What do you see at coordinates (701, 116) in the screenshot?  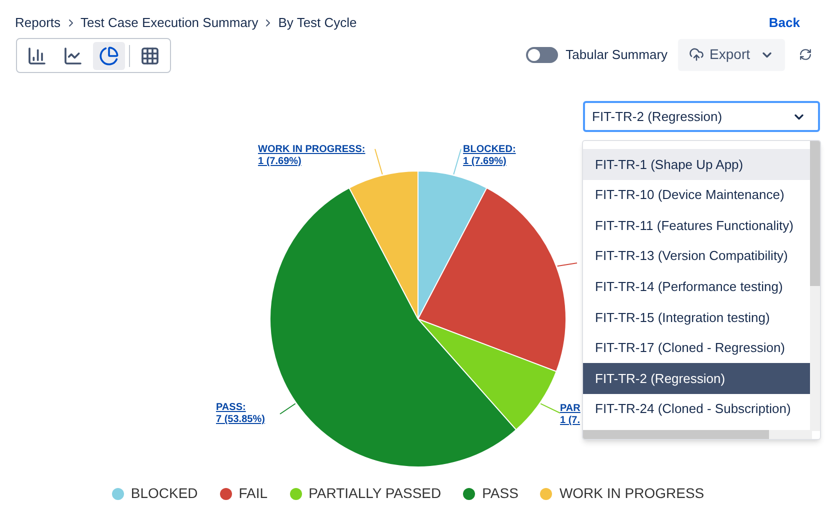 I see `cycle-select: FIT-TR-2 (Regression)` at bounding box center [701, 116].